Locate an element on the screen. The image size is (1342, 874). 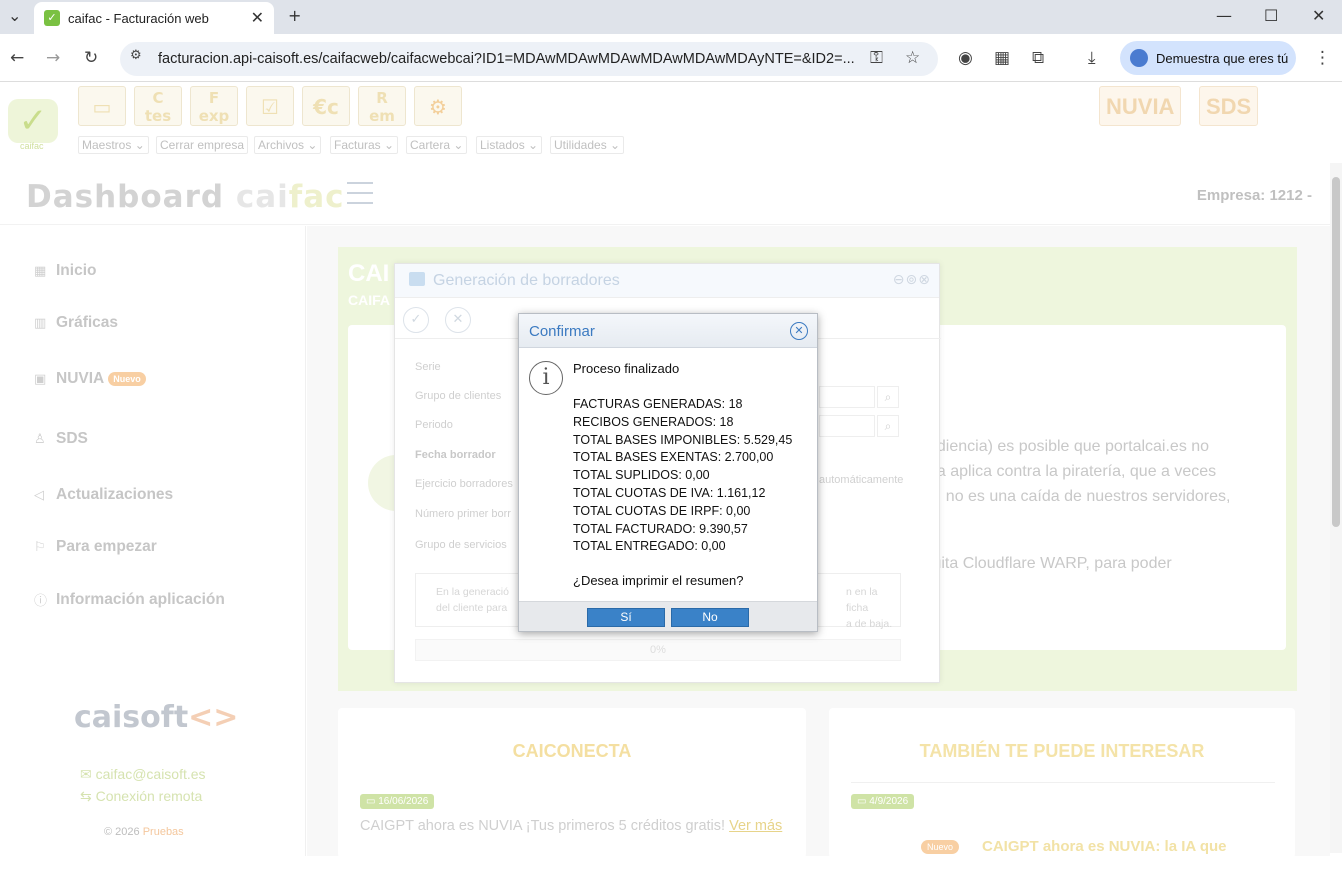
sidebar-item-graficas: ▥ Gráficas is located at coordinates (76, 323).